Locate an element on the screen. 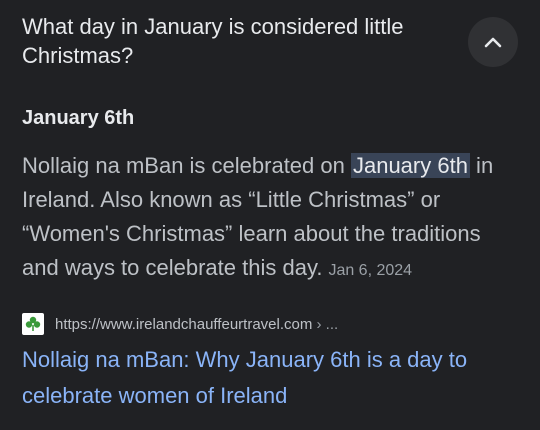 This screenshot has width=540, height=430. source-url-text: https://www.irelandchauffeurtravel.com is located at coordinates (184, 324).